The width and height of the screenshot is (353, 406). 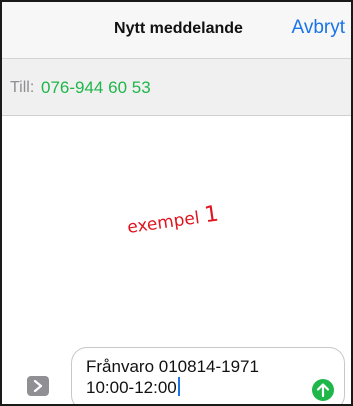 I want to click on example-caption: exempel 1, so click(x=173, y=220).